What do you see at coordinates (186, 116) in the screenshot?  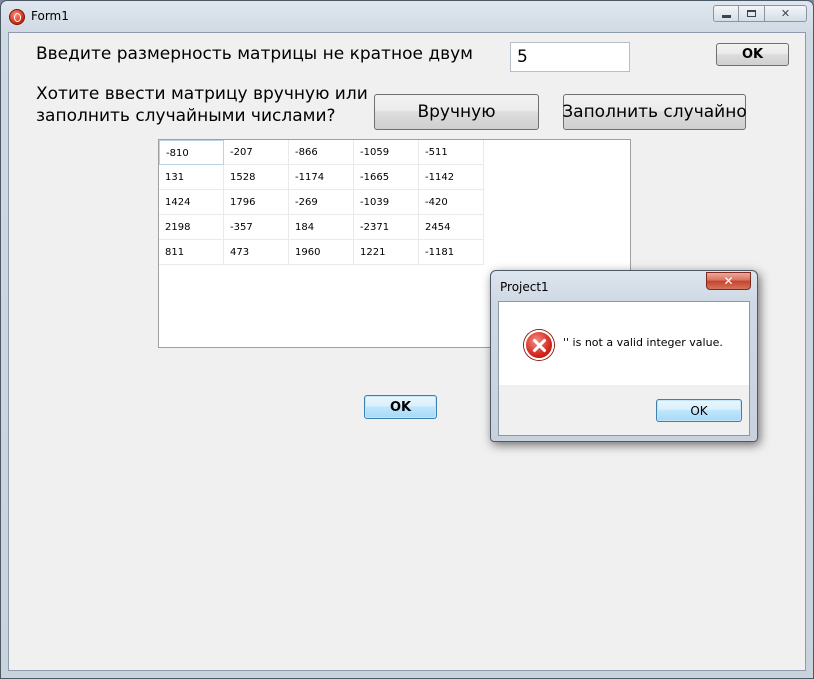 I see `question-label-line2: заполнить случайными числами?` at bounding box center [186, 116].